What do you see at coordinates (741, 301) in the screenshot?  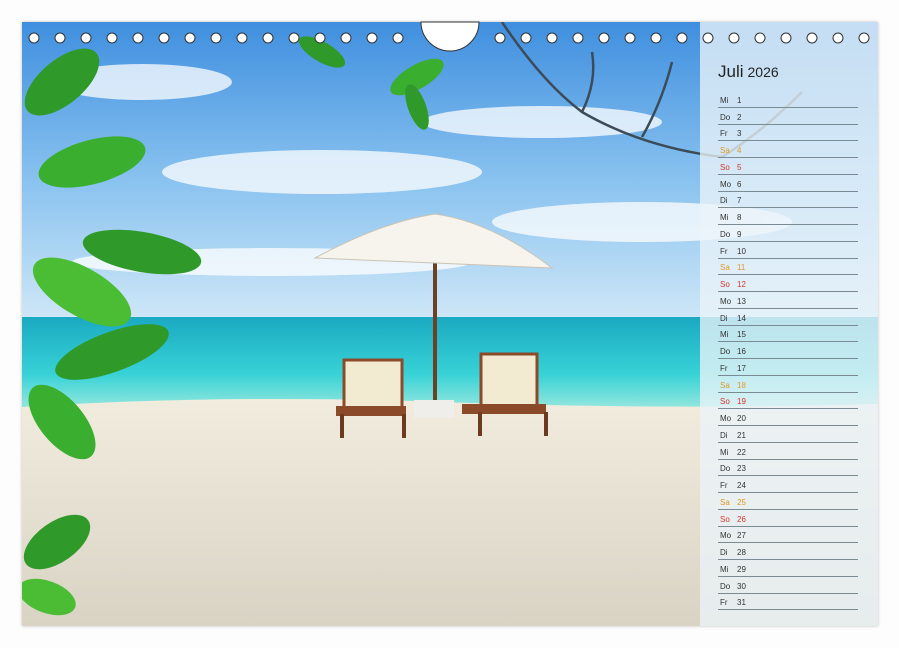 I see `day-number: 13` at bounding box center [741, 301].